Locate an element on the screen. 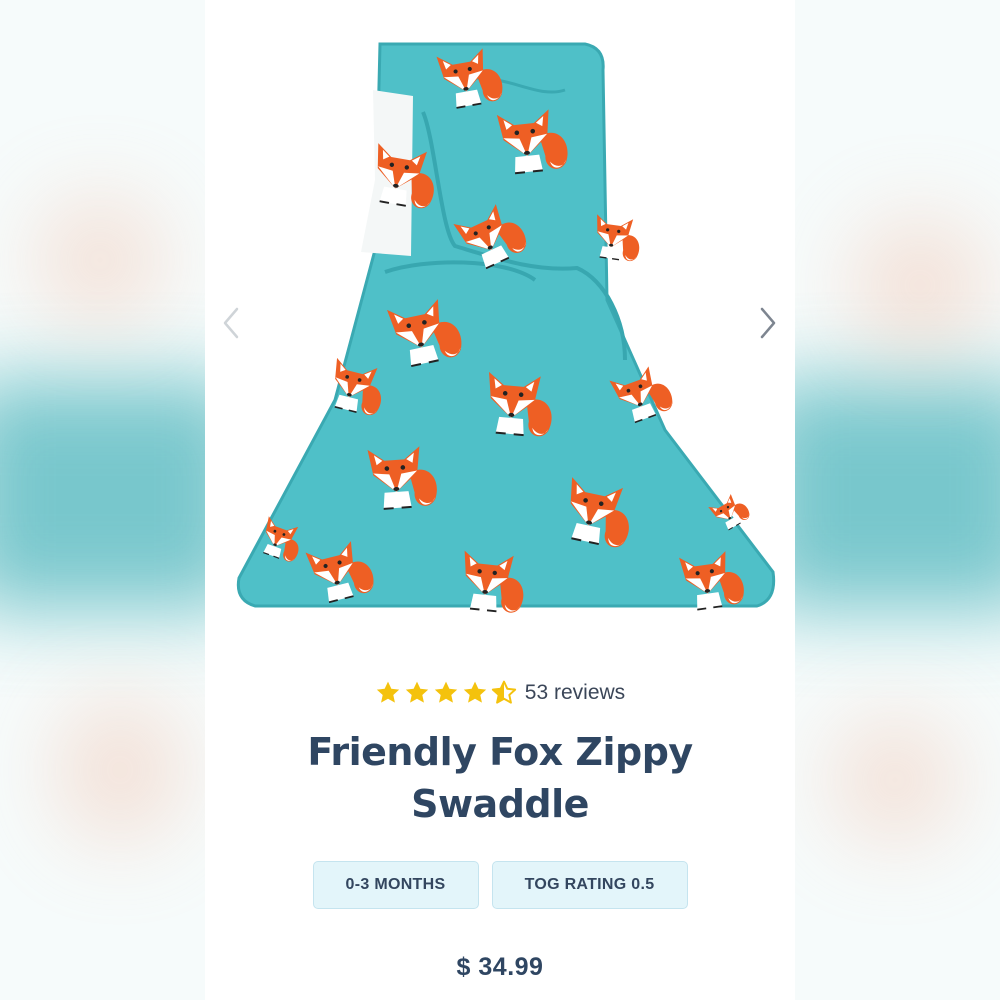 The height and width of the screenshot is (1000, 1000). product-price: $ 34.99 is located at coordinates (500, 967).